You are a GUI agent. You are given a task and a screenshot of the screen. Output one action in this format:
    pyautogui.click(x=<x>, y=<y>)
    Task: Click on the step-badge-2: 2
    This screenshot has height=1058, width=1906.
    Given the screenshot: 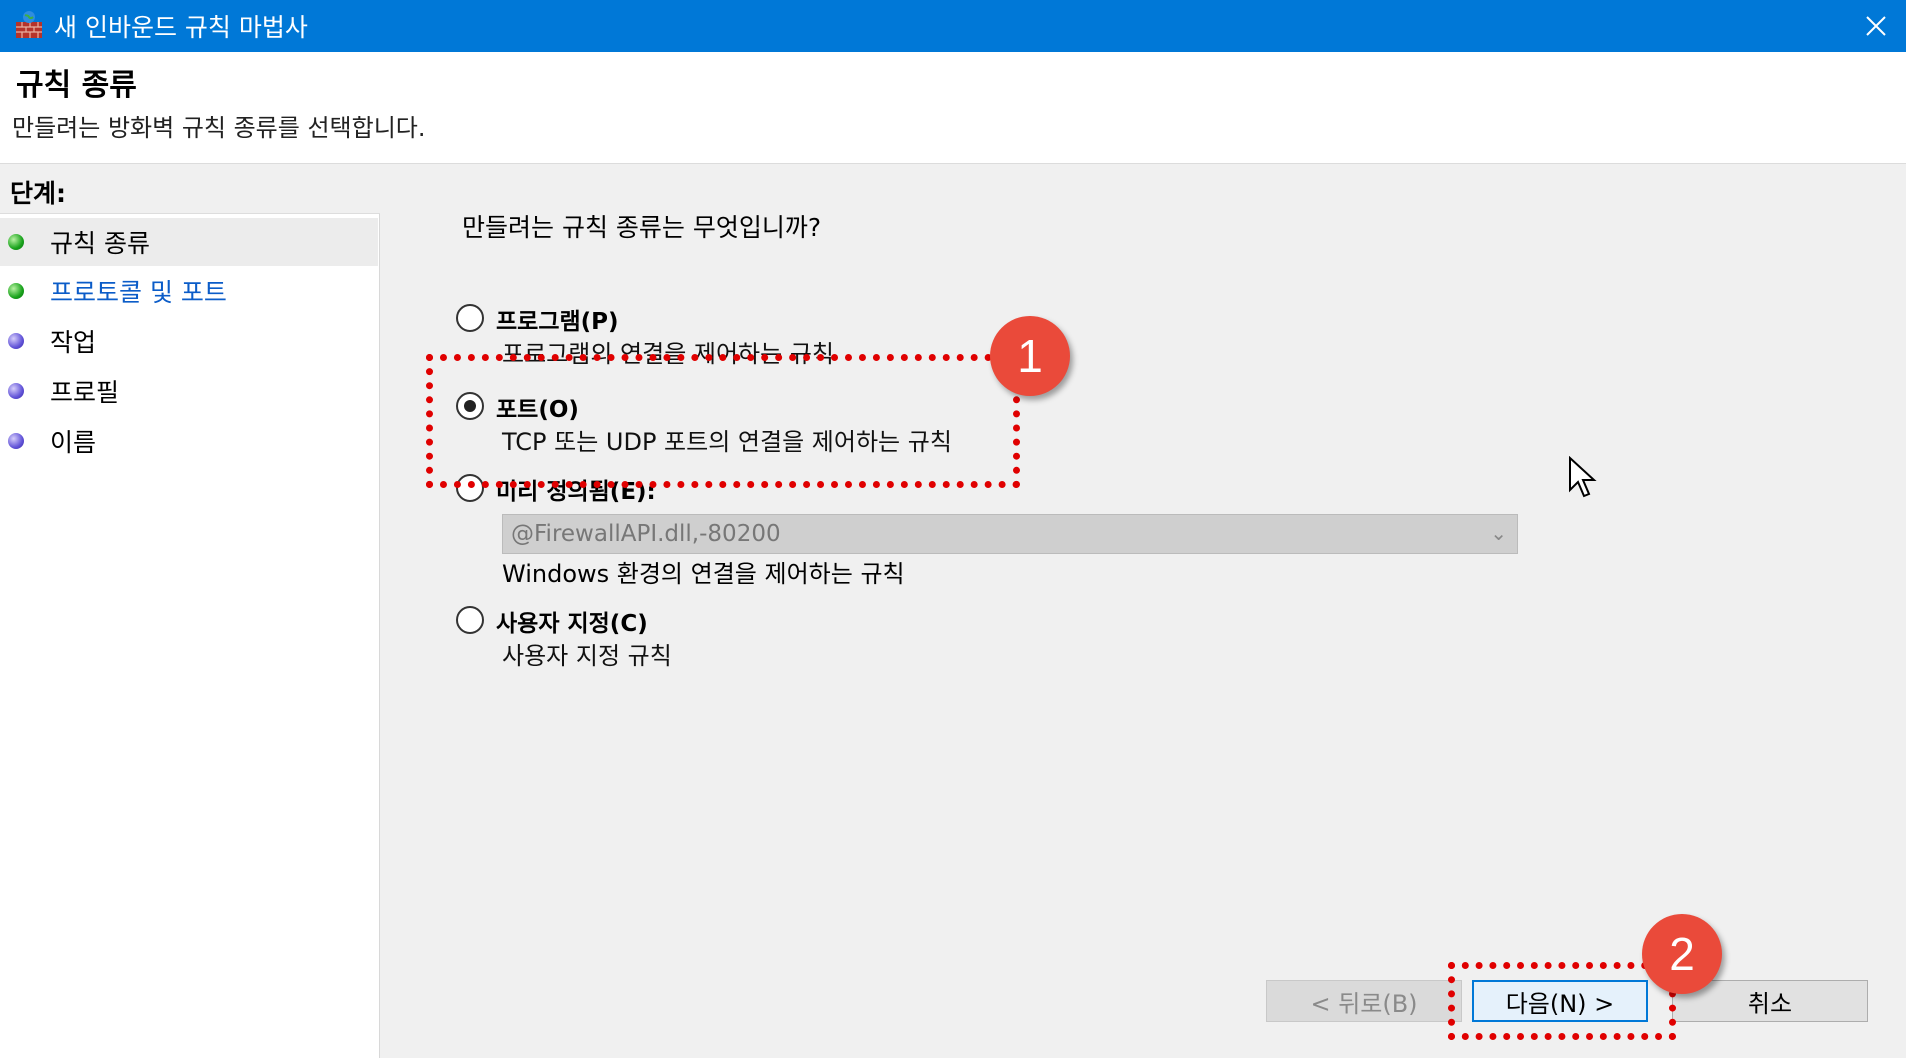 What is the action you would take?
    pyautogui.click(x=1682, y=954)
    